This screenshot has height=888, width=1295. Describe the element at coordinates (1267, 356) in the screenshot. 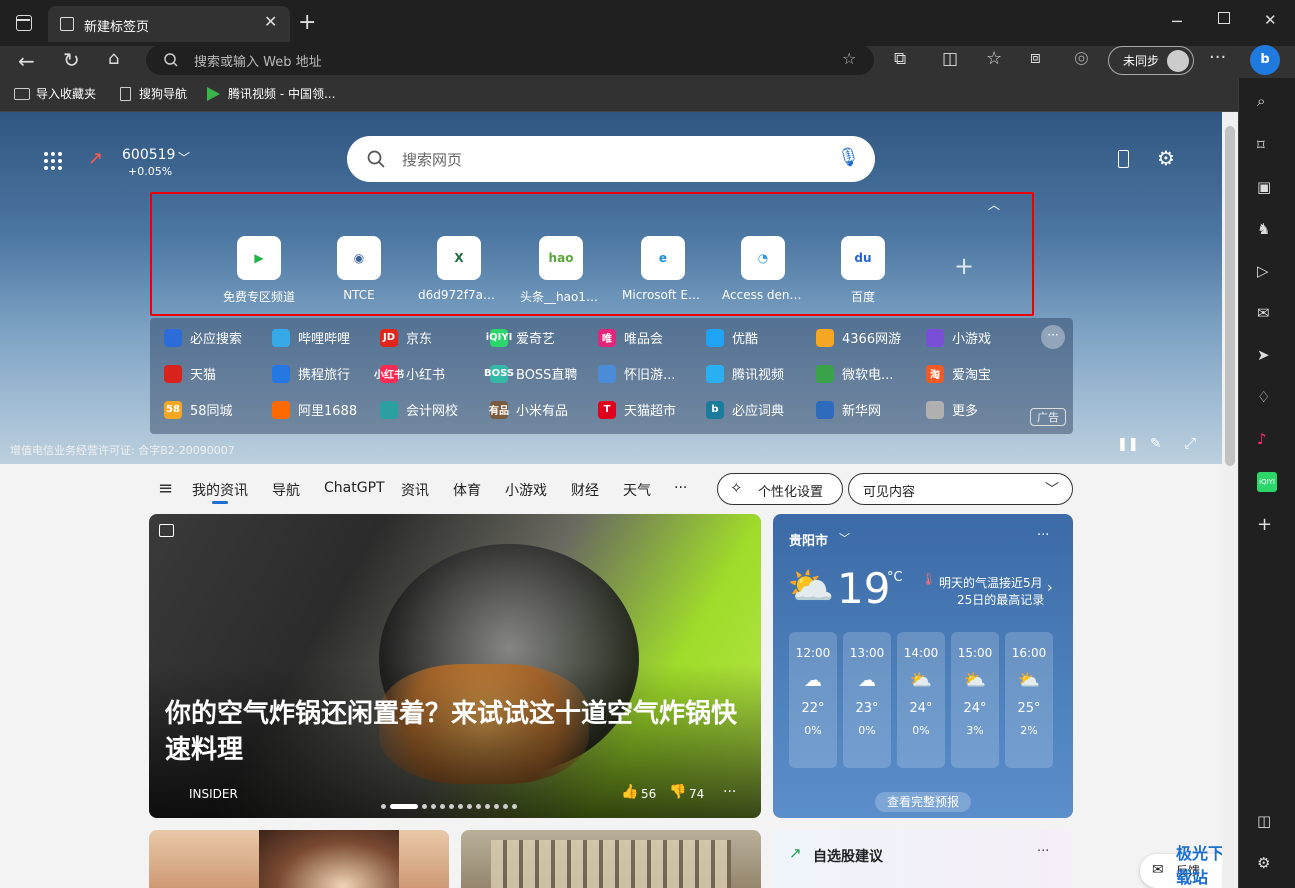

I see `send-icon: ➤` at that location.